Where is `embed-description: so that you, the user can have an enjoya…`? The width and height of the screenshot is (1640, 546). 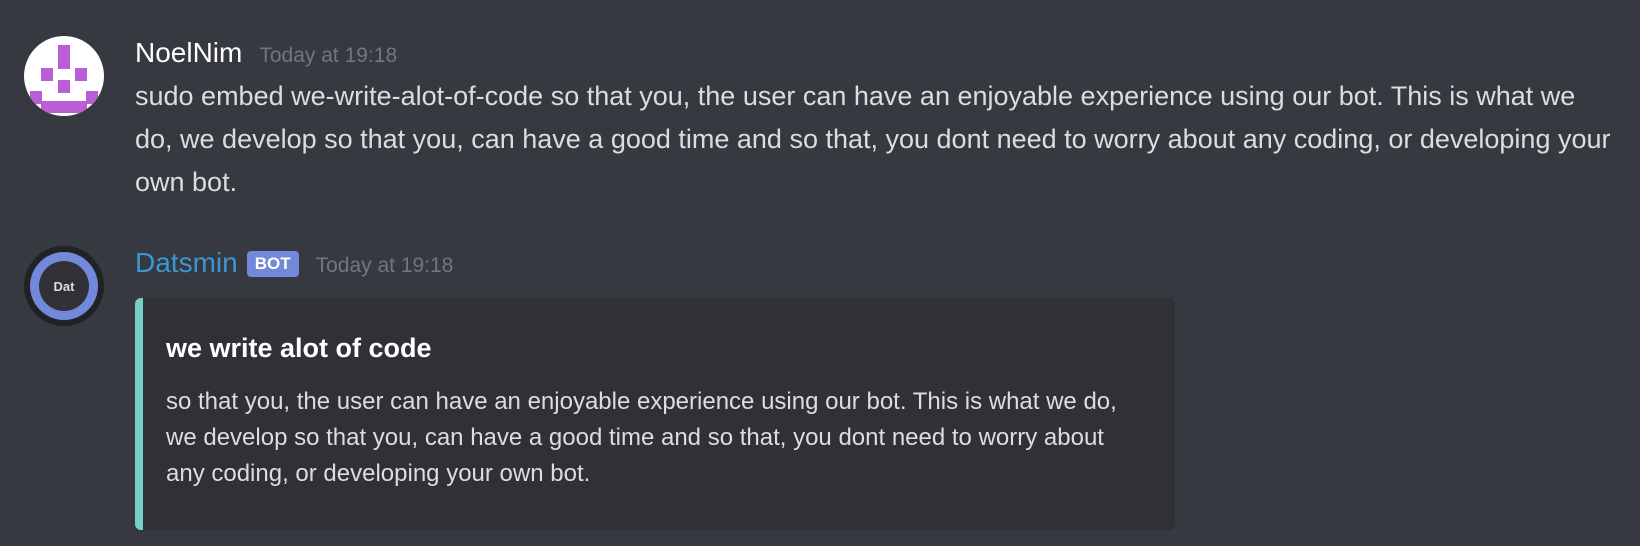
embed-description: so that you, the user can have an enjoya… is located at coordinates (641, 437).